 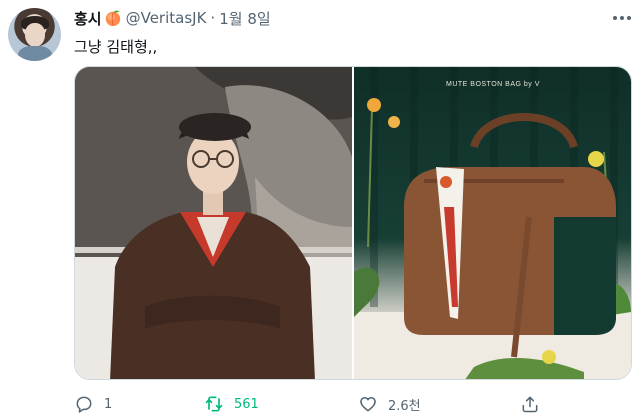 I want to click on reply-button: 1, so click(x=93, y=404).